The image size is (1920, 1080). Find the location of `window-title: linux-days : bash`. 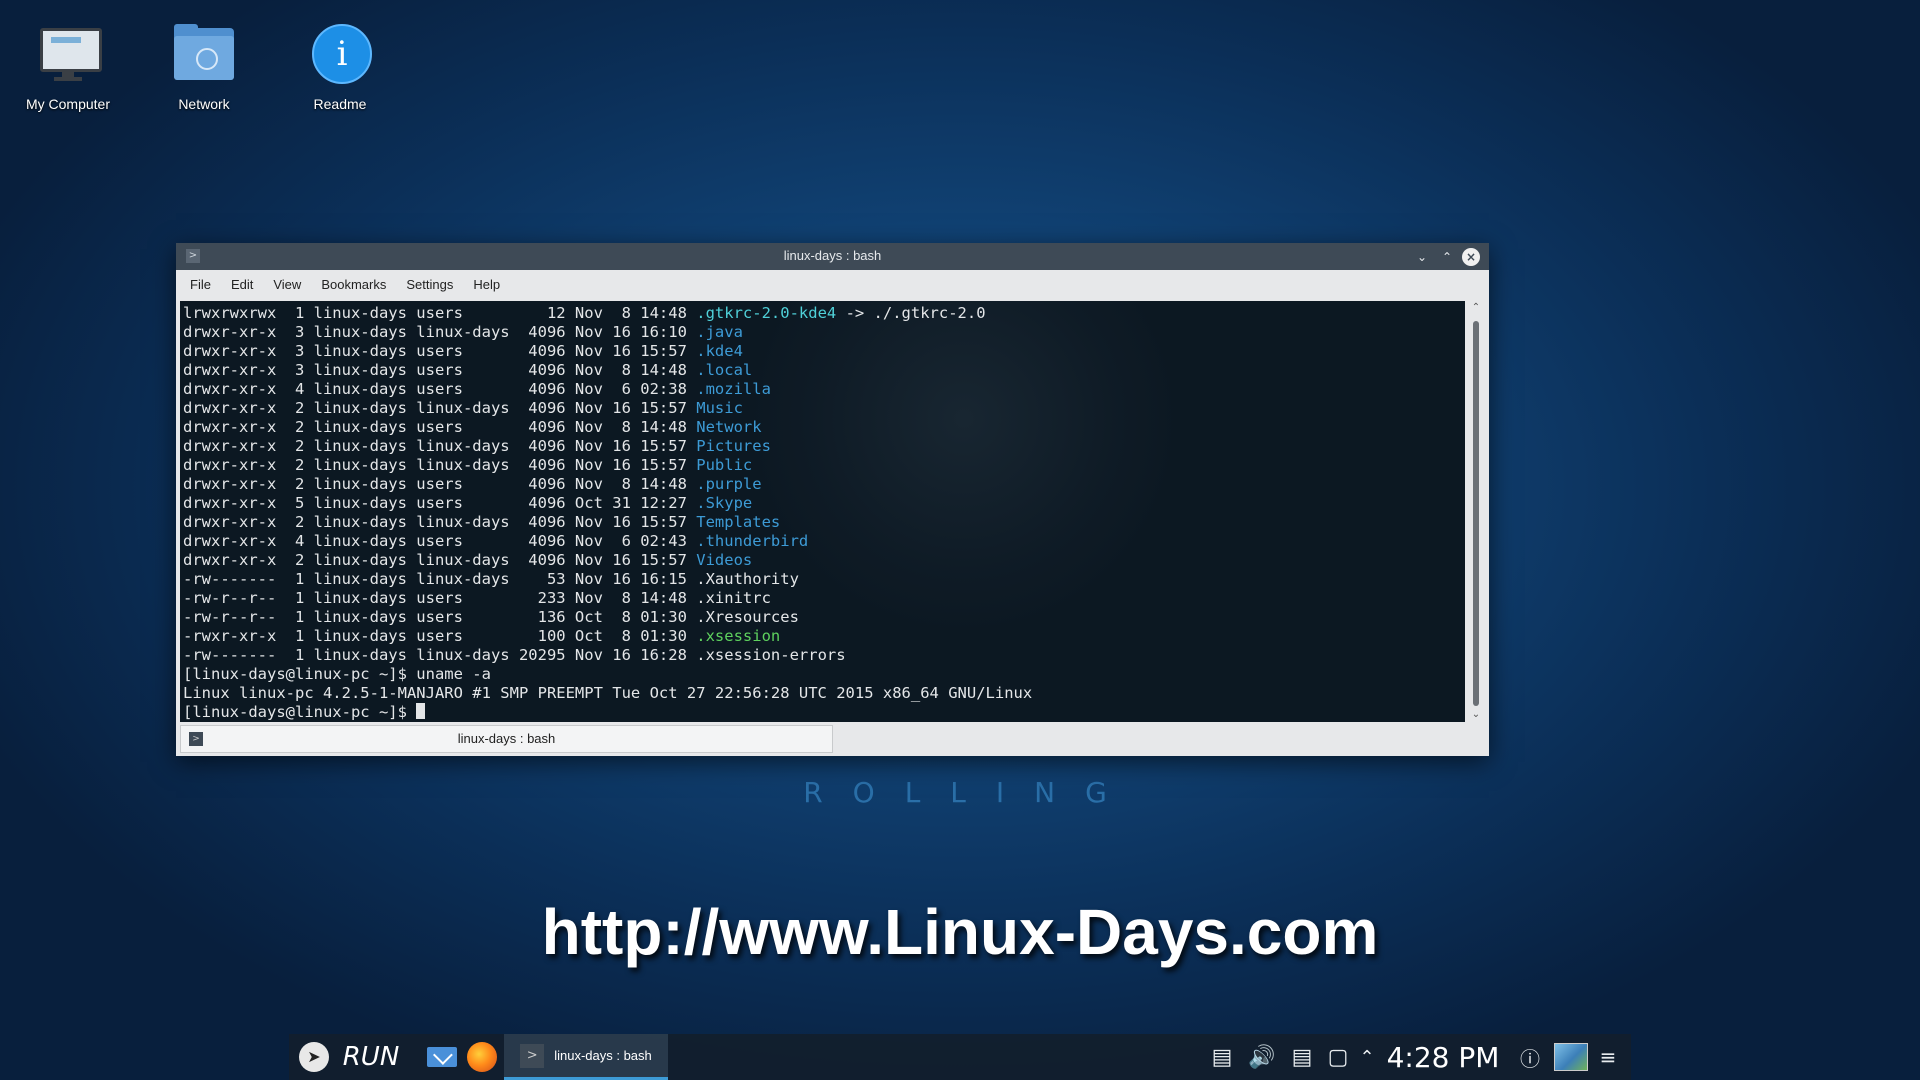

window-title: linux-days : bash is located at coordinates (832, 255).